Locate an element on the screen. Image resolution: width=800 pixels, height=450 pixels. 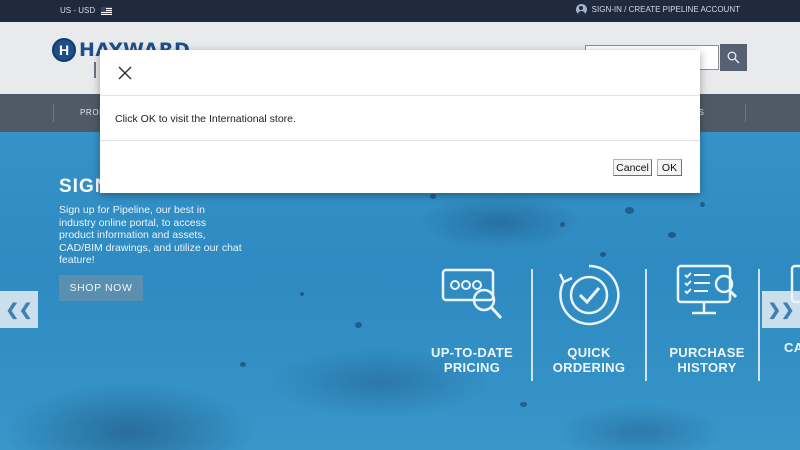
feature-label-line2: HISTORY is located at coordinates (707, 367).